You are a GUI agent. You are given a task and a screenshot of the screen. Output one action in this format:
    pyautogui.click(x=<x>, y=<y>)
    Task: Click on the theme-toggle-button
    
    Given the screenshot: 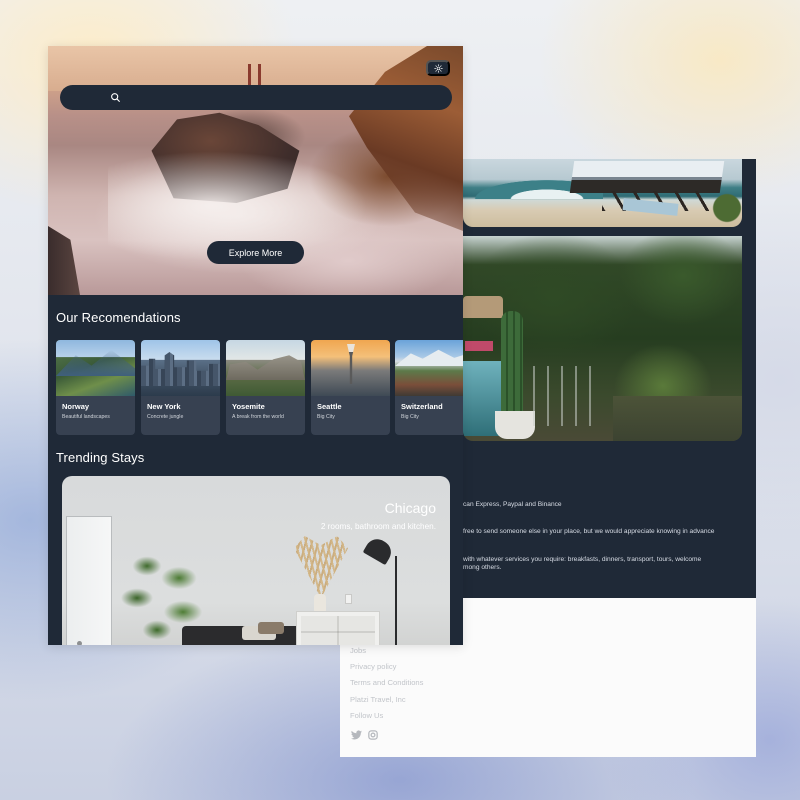 What is the action you would take?
    pyautogui.click(x=438, y=68)
    